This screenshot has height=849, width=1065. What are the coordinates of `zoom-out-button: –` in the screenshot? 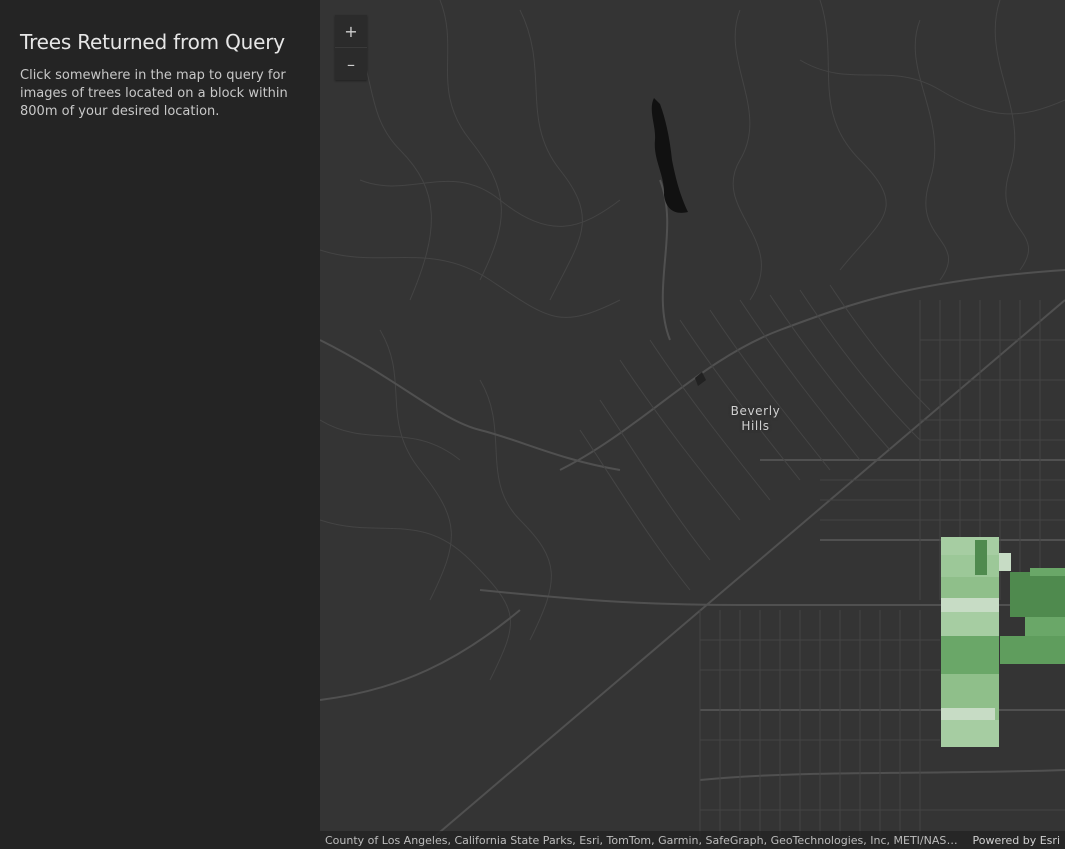 It's located at (351, 64).